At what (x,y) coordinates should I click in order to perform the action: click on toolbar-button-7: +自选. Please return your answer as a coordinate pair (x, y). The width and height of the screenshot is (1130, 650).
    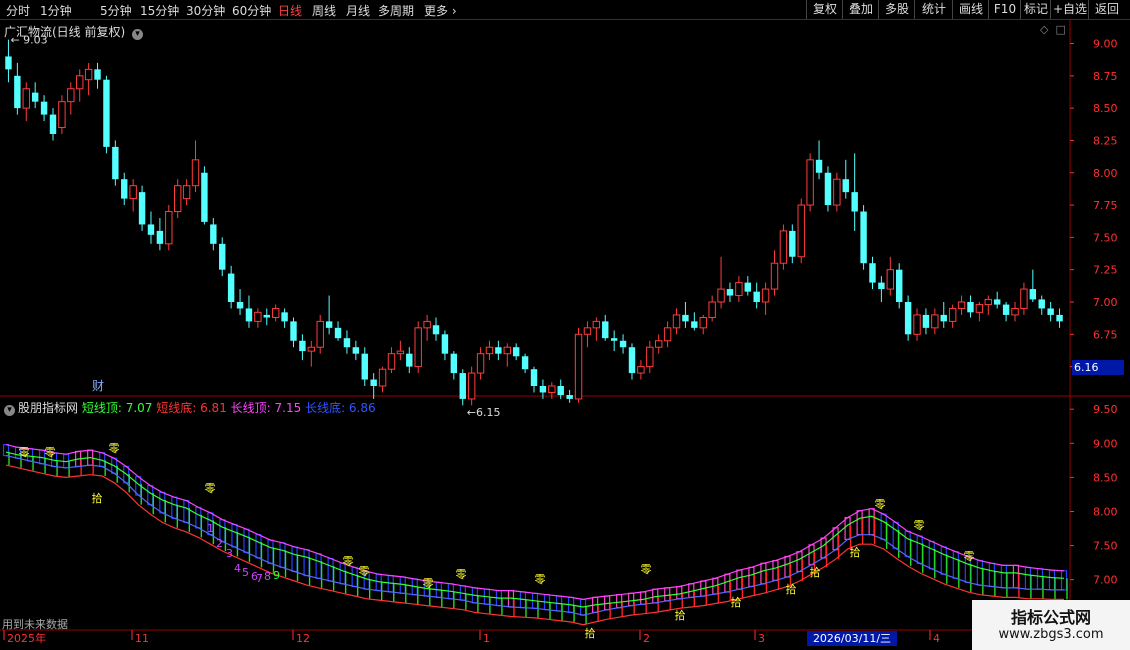
    Looking at the image, I should click on (1069, 9).